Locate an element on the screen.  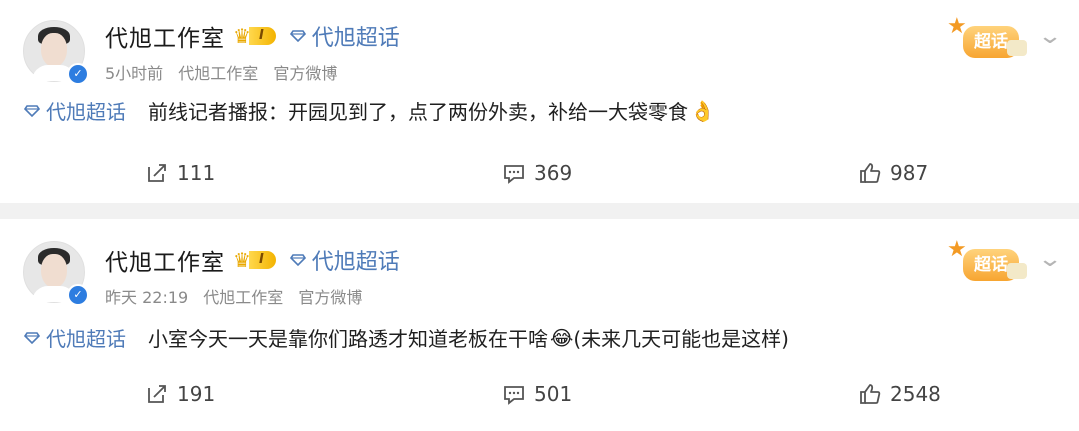
post-content: 代旭超话 小室今天一天是靠你们路透才知道老板在干啥 😂 (未来几天可能也是这样) is located at coordinates (406, 337).